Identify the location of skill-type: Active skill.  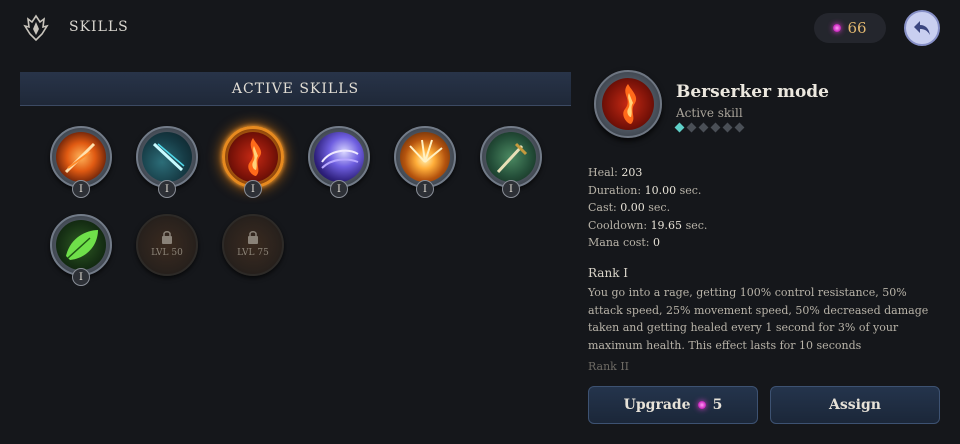
(709, 113).